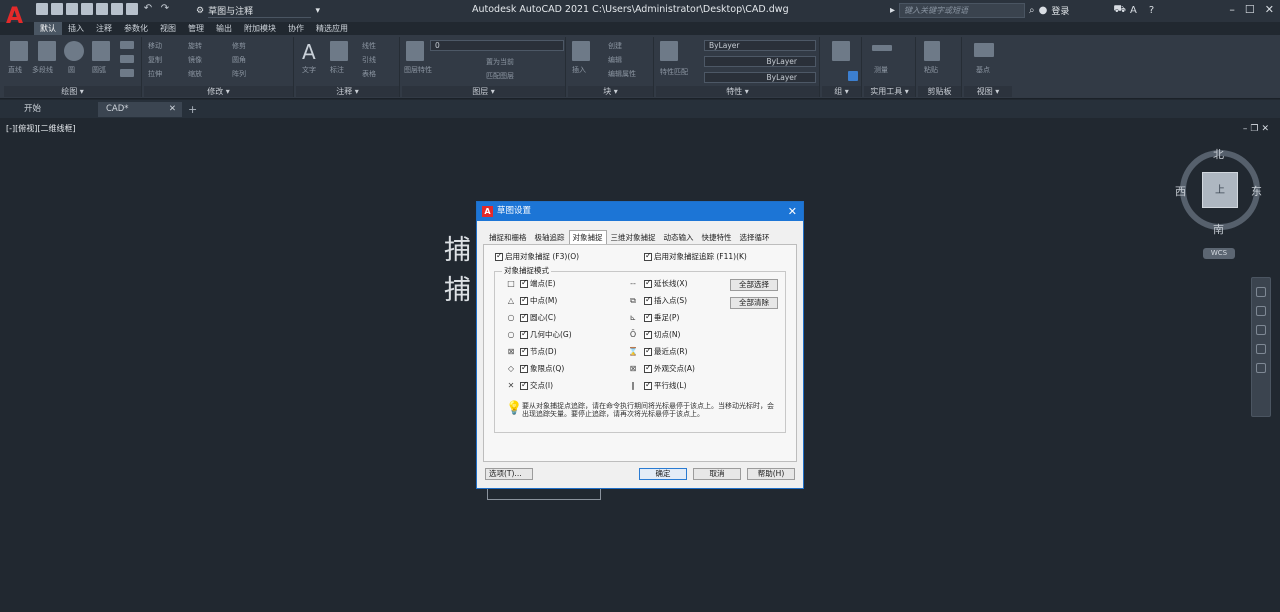 This screenshot has height=612, width=1280. What do you see at coordinates (669, 368) in the screenshot?
I see `snap-apparent-intersection-checkbox: 外观交点(A)` at bounding box center [669, 368].